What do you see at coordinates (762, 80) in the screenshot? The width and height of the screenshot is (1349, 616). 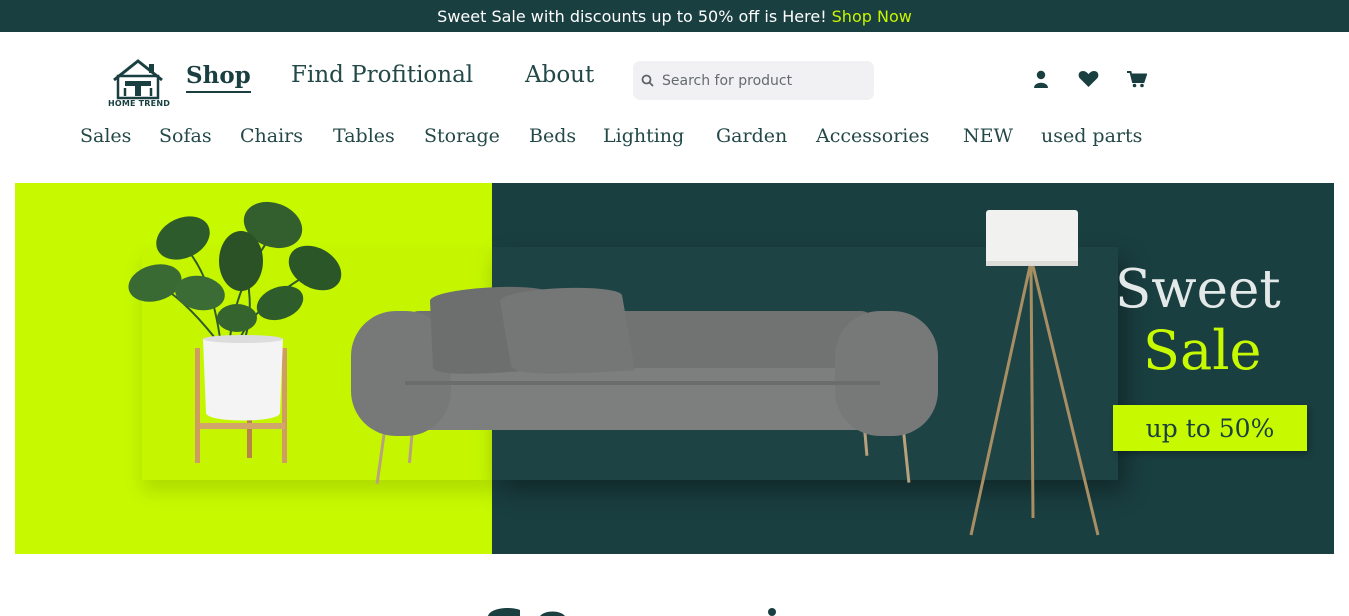 I see `search-input` at bounding box center [762, 80].